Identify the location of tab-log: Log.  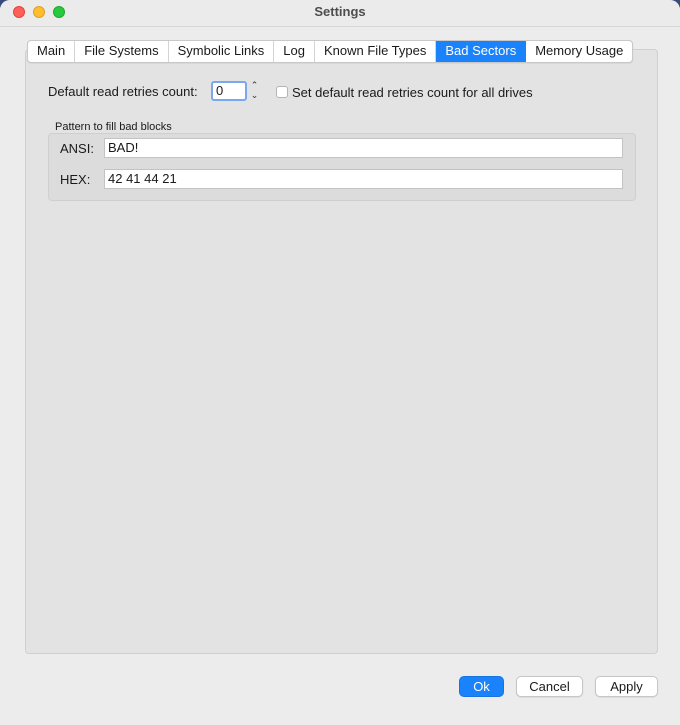
(294, 51).